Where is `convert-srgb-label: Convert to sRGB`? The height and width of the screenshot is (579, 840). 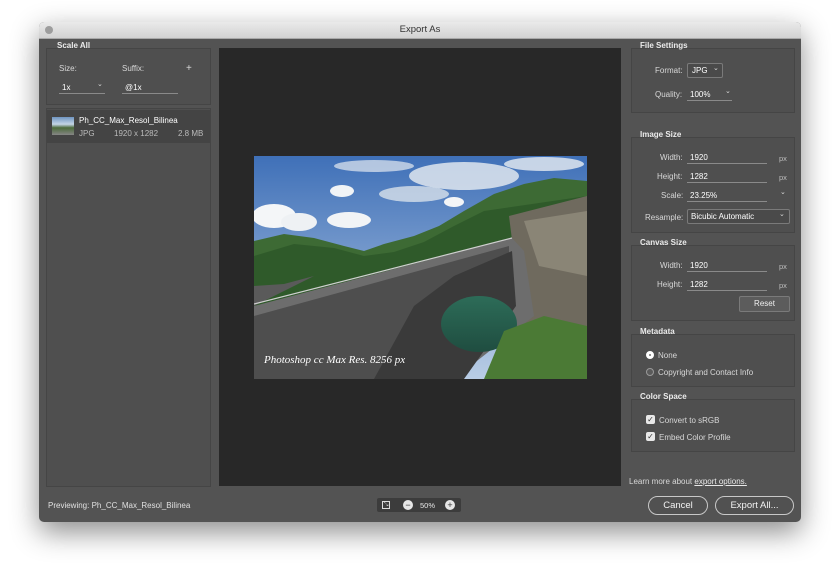
convert-srgb-label: Convert to sRGB is located at coordinates (689, 420).